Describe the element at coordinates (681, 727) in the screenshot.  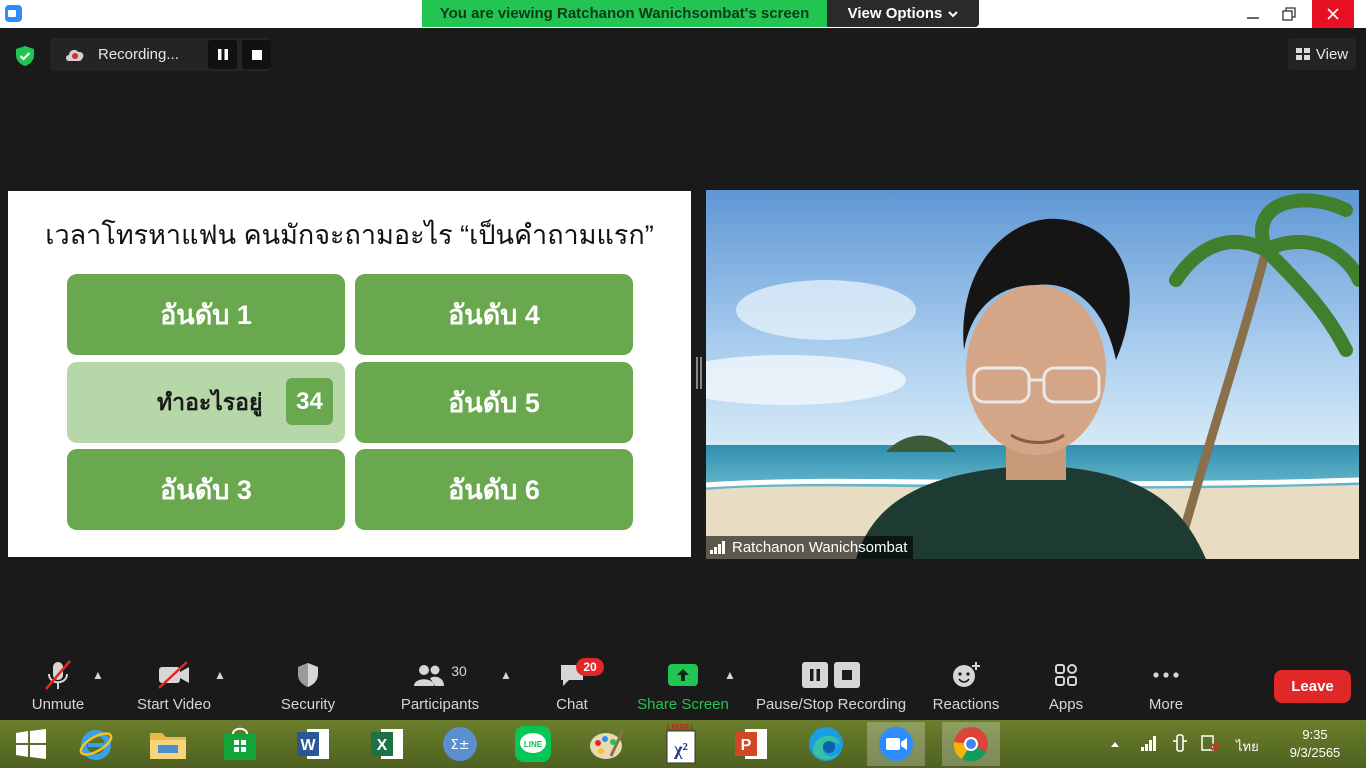
I see `svg-text: LISREL` at that location.